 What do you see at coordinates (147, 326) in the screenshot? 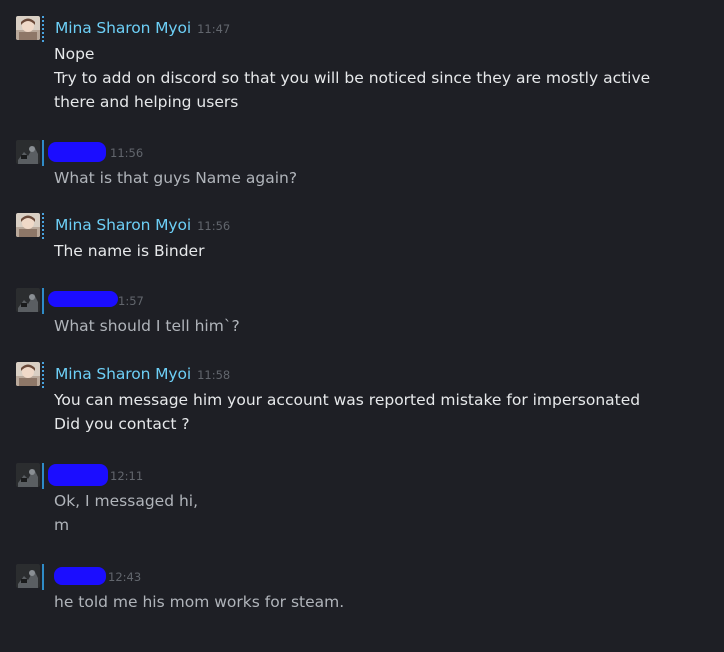
I see `message-text: What should I tell him`?` at bounding box center [147, 326].